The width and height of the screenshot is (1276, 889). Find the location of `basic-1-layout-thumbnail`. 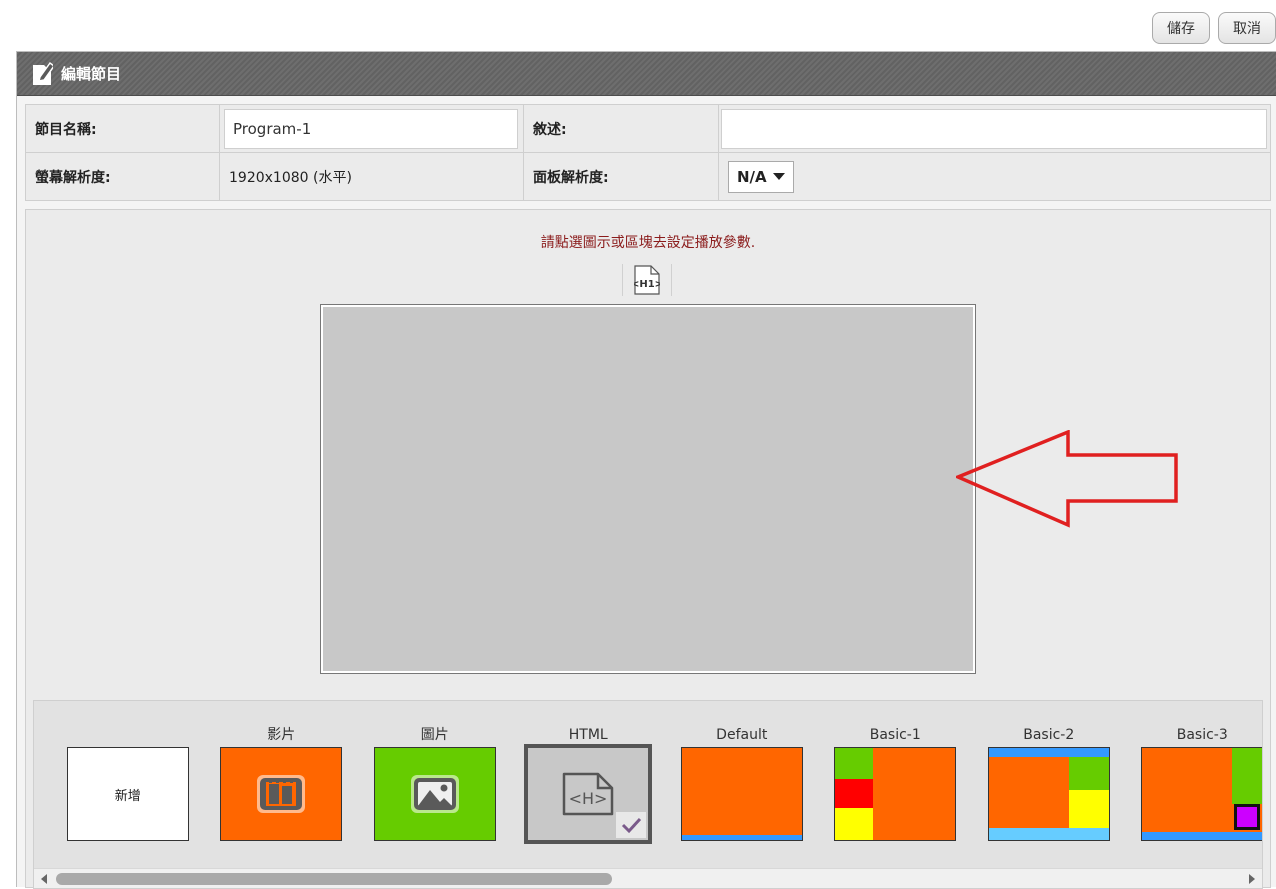

basic-1-layout-thumbnail is located at coordinates (895, 794).